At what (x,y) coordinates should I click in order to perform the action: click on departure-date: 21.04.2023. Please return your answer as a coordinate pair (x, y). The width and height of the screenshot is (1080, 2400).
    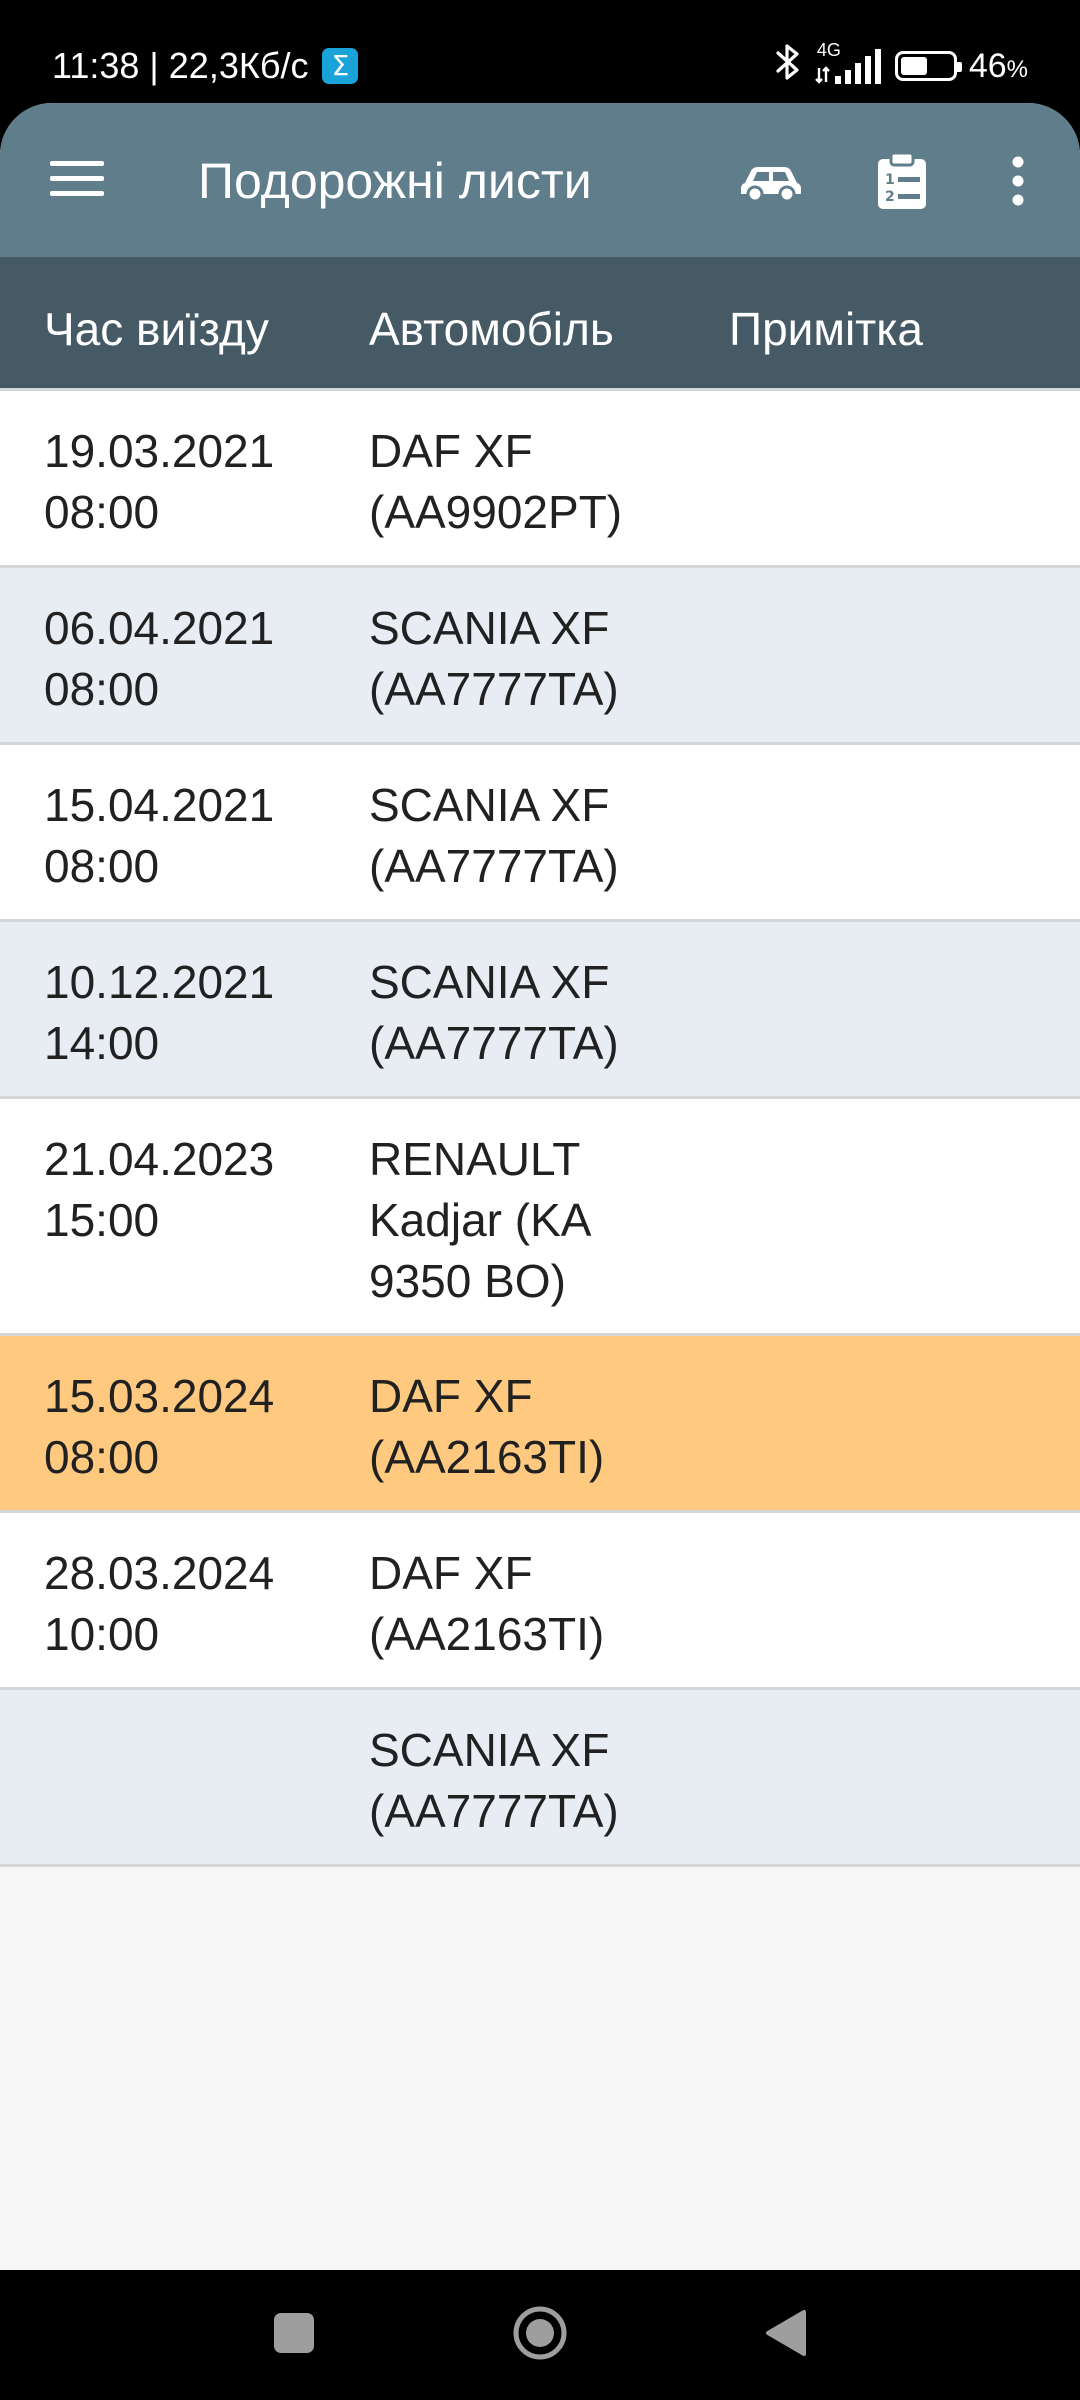
    Looking at the image, I should click on (159, 1159).